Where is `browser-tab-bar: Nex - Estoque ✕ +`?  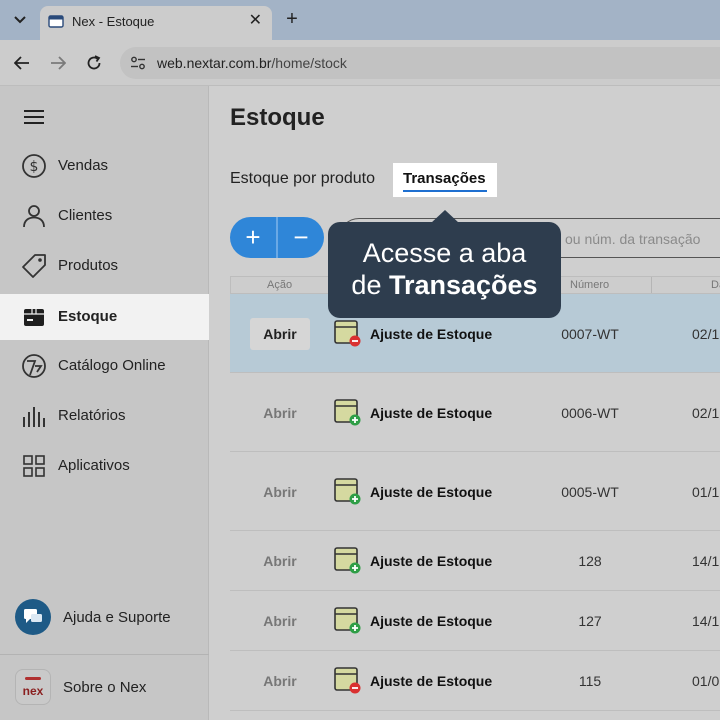
browser-tab-bar: Nex - Estoque ✕ + is located at coordinates (360, 20).